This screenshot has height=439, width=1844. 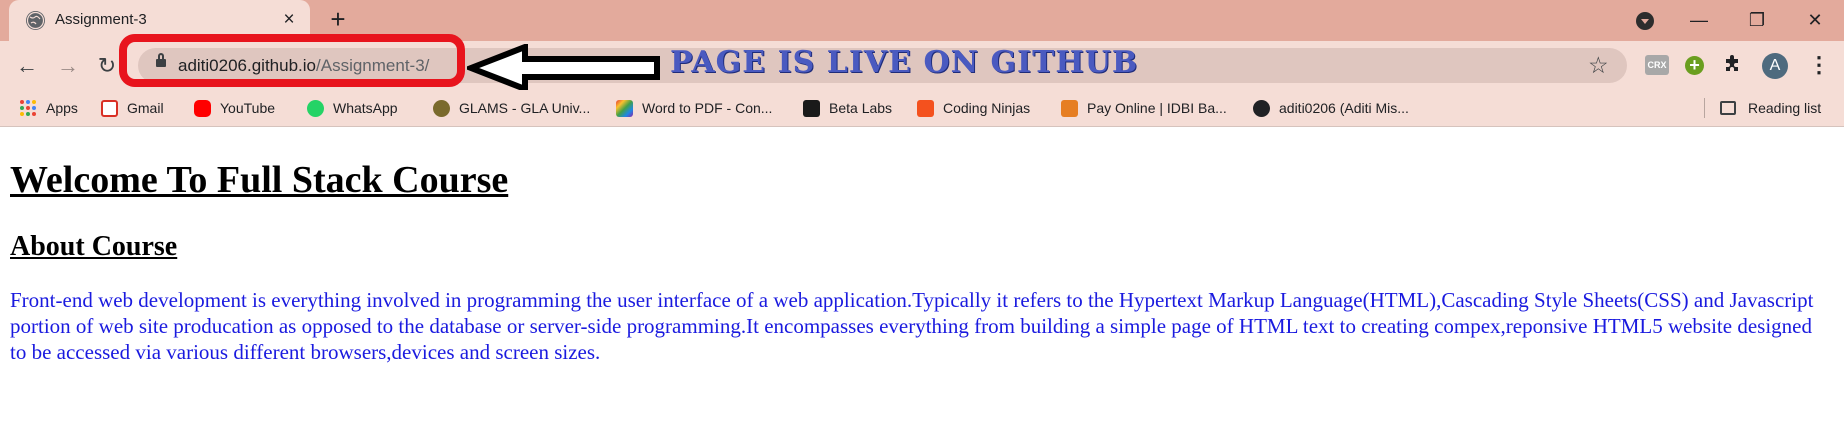 What do you see at coordinates (904, 62) in the screenshot?
I see `annotation-text: PAGE IS LIVE ON GITHUB` at bounding box center [904, 62].